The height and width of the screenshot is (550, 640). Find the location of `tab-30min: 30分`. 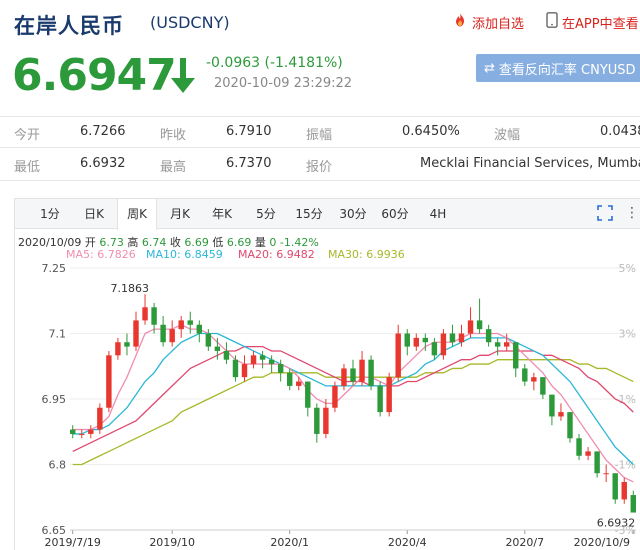

tab-30min: 30分 is located at coordinates (353, 214).